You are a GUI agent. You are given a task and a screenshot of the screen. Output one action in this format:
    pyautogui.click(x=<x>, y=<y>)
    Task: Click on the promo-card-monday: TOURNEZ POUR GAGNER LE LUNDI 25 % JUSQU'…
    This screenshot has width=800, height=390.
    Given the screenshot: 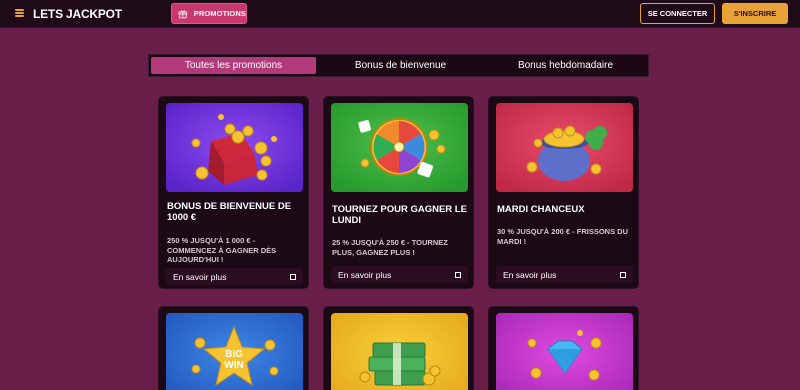 What is the action you would take?
    pyautogui.click(x=398, y=192)
    